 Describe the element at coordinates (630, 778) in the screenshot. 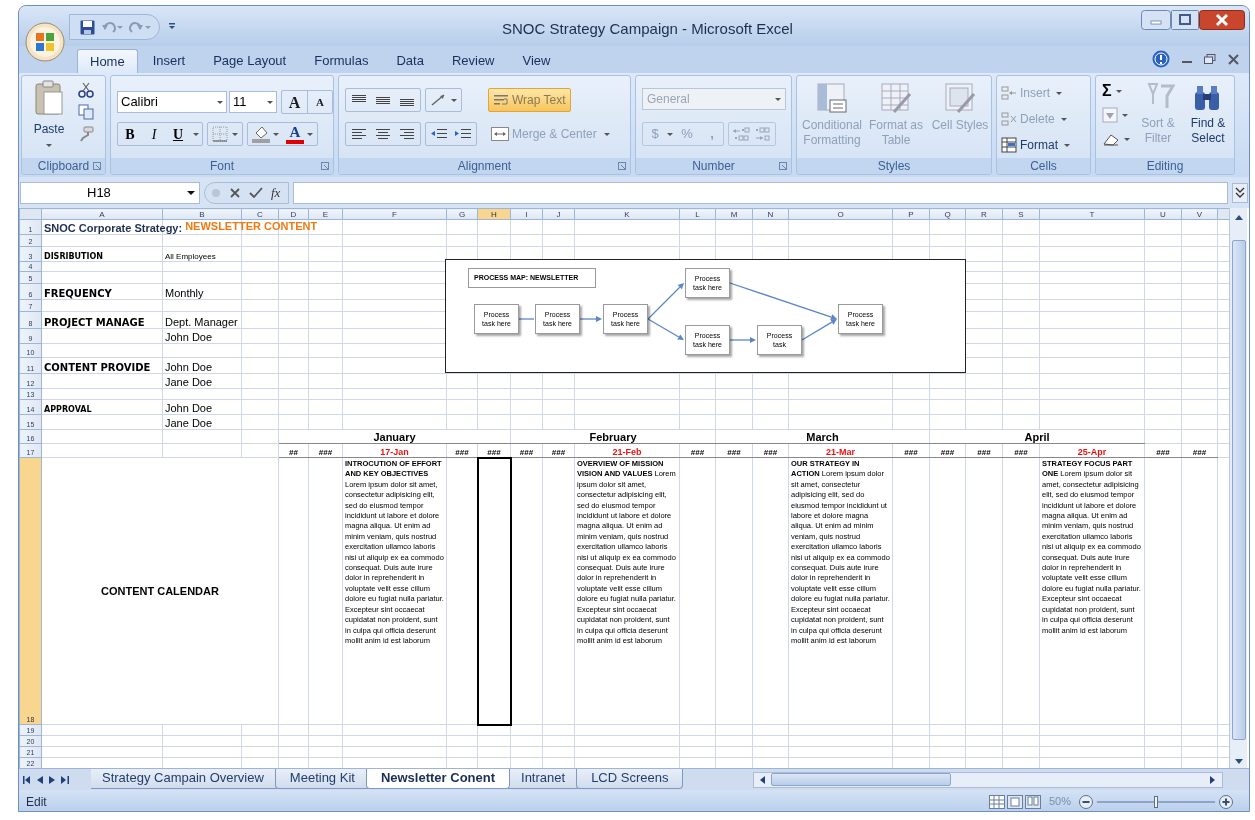

I see `sheet-tab: LCD Screens` at that location.